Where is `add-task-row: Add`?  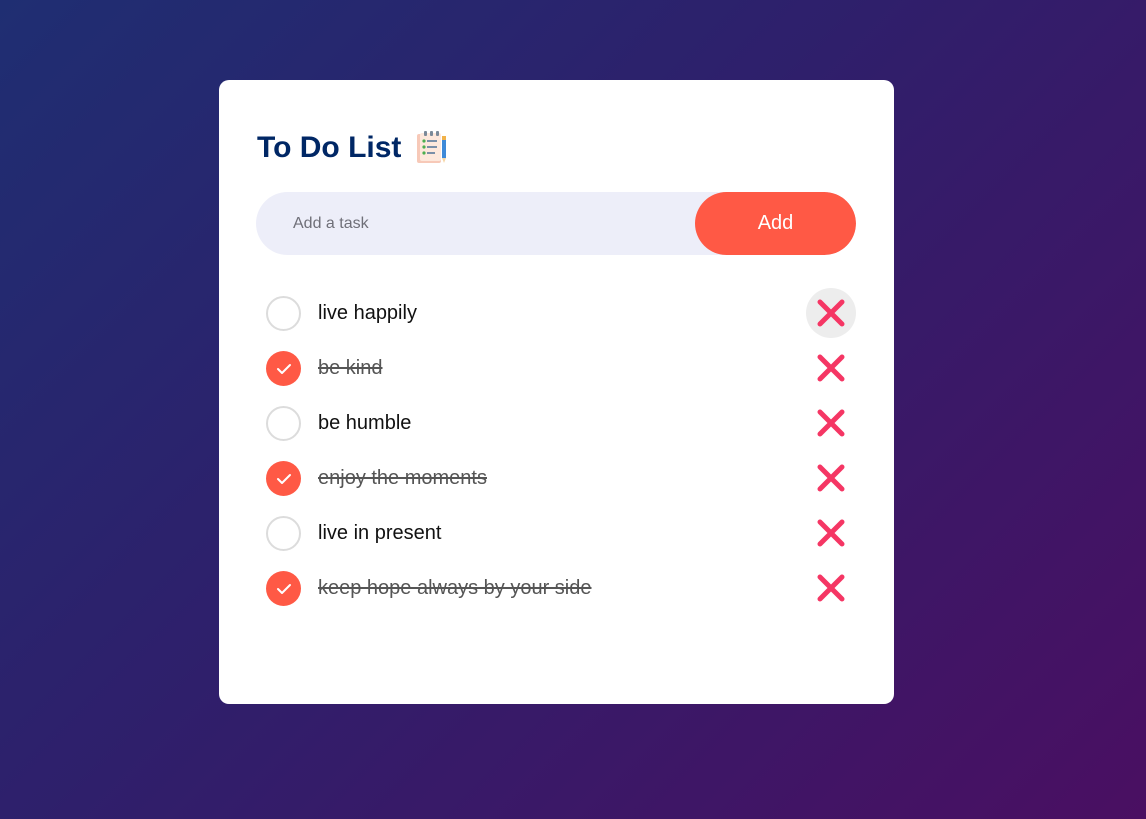
add-task-row: Add is located at coordinates (556, 223).